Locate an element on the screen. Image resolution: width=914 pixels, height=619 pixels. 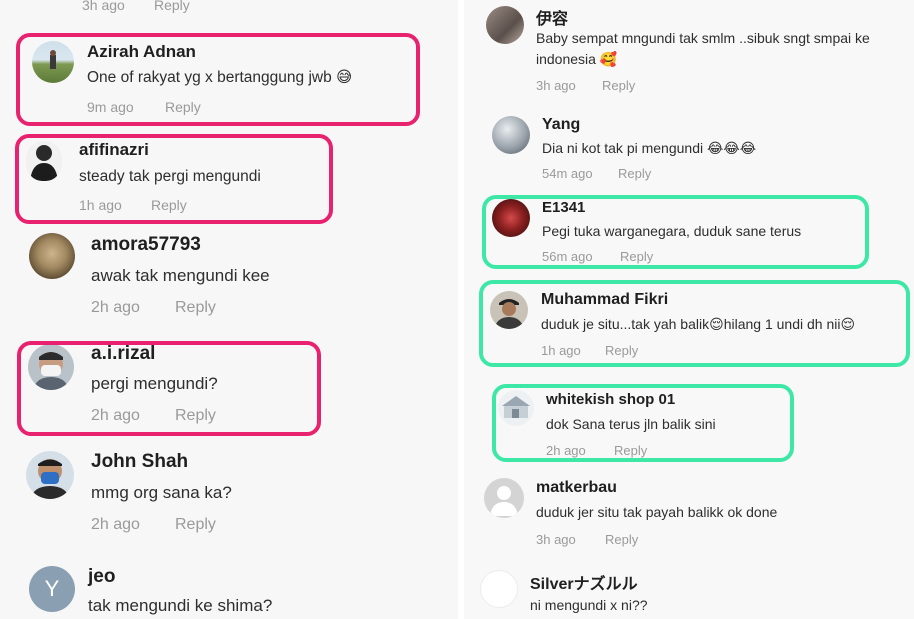
comment-text: ni mengundi x ni?? is located at coordinates (589, 605).